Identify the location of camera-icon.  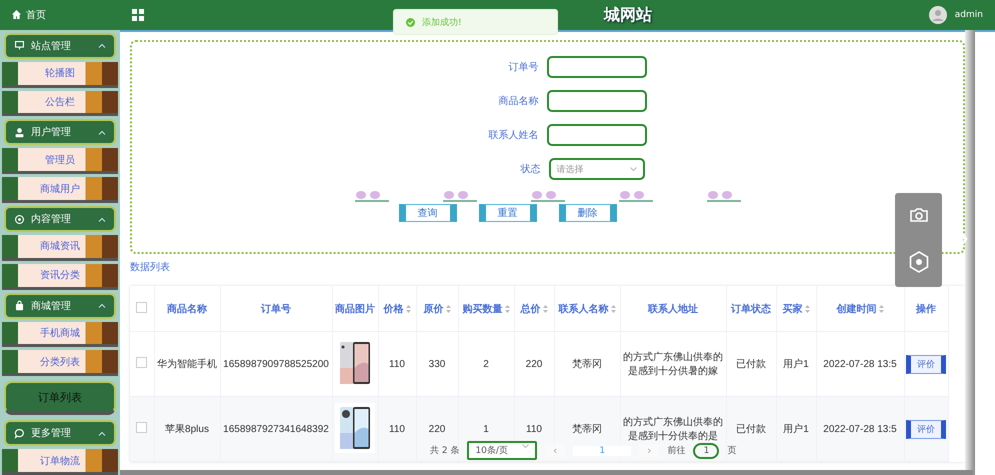
(918, 215).